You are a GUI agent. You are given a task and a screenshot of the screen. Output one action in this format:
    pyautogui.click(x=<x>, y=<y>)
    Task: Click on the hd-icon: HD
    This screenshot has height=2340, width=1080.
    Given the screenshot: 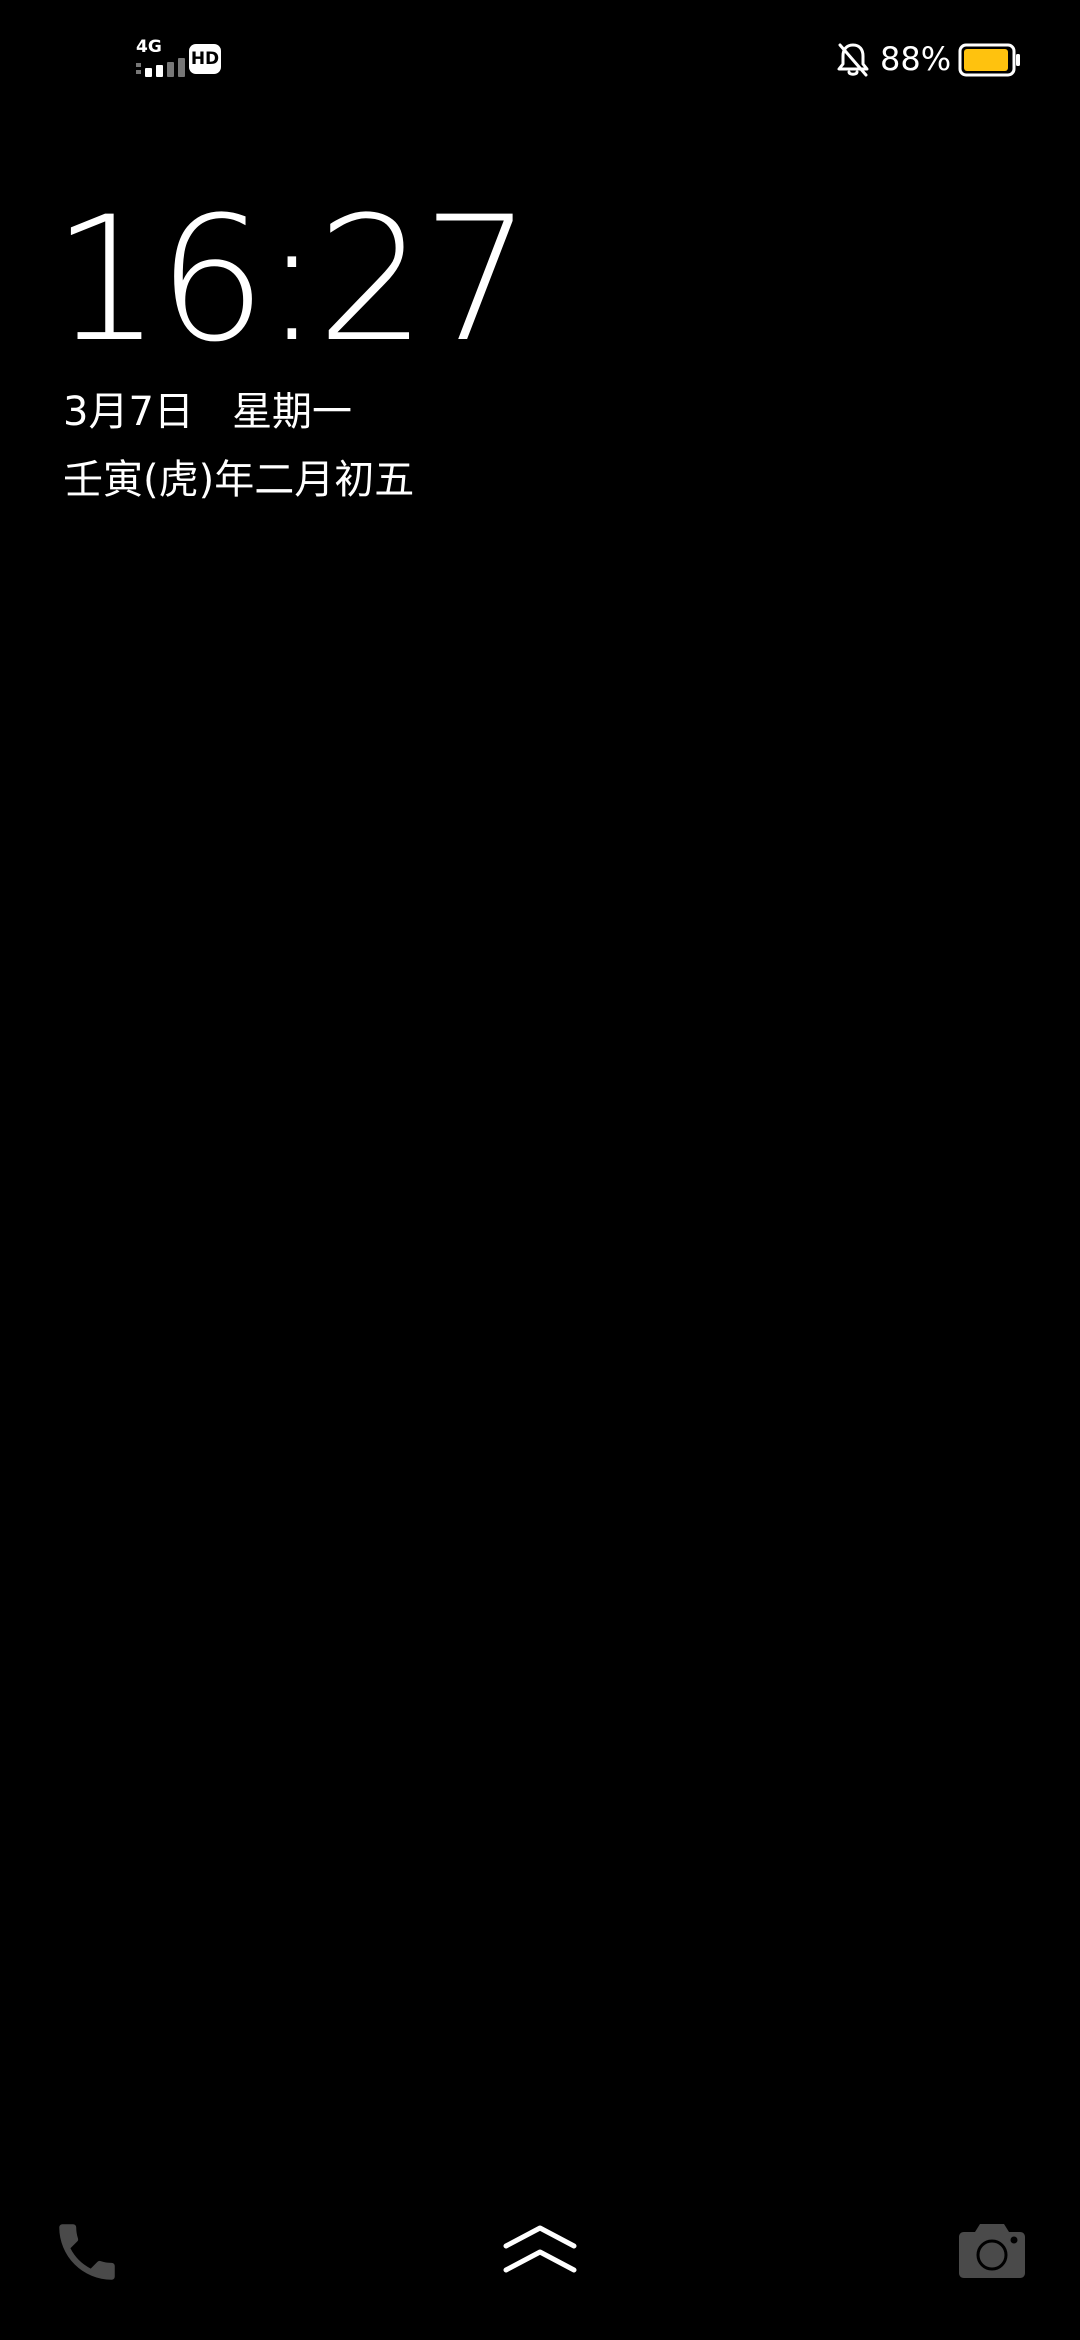 What is the action you would take?
    pyautogui.click(x=205, y=59)
    